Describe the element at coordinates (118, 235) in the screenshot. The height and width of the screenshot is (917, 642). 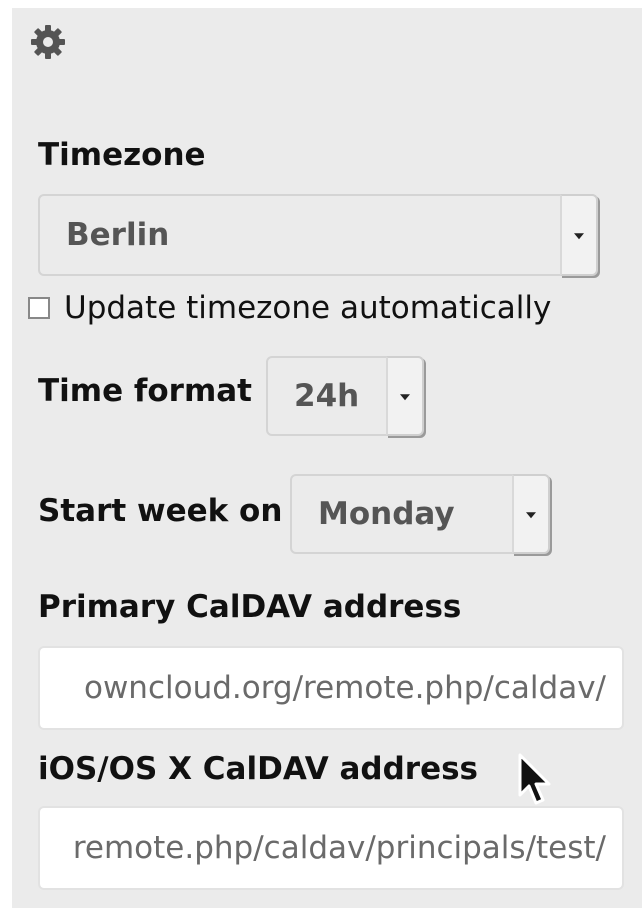
I see `timezone-value: Berlin` at that location.